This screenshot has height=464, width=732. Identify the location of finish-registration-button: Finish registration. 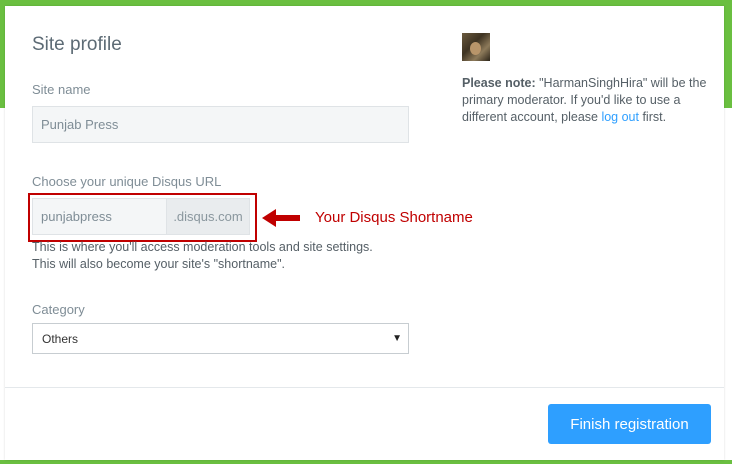
(629, 424).